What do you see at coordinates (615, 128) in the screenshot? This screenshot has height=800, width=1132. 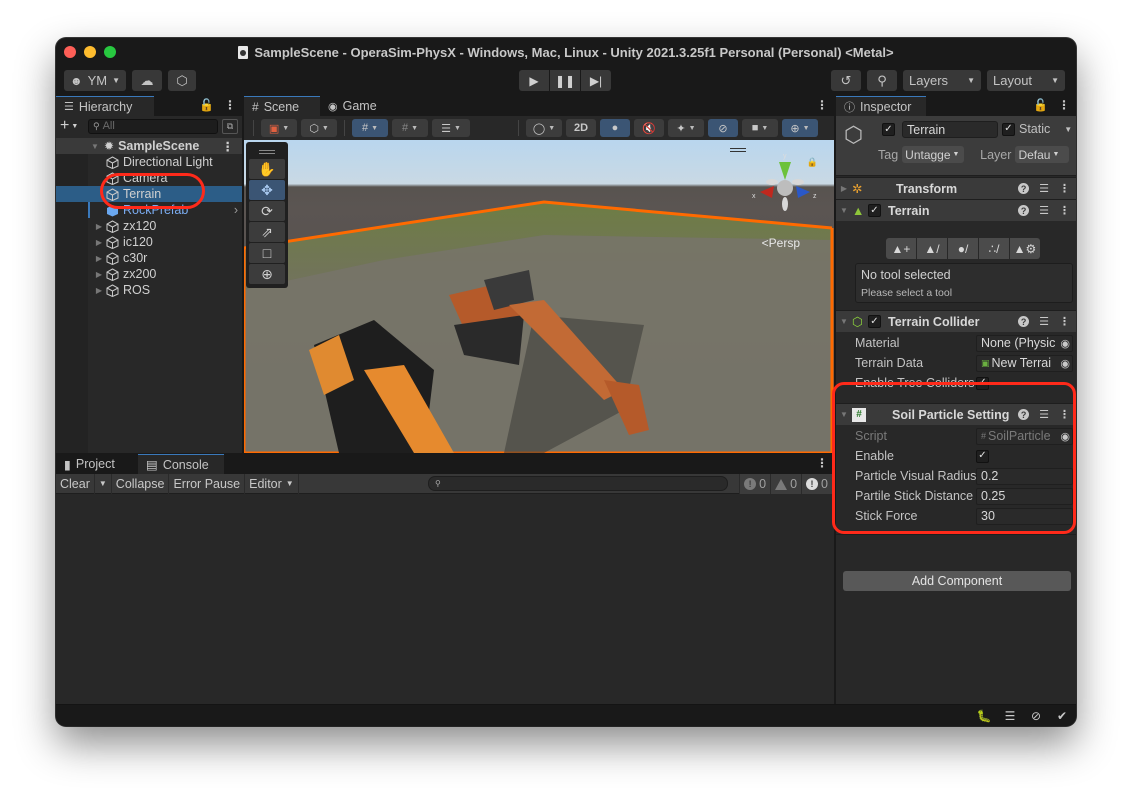 I see `lighting-toggle: ●` at bounding box center [615, 128].